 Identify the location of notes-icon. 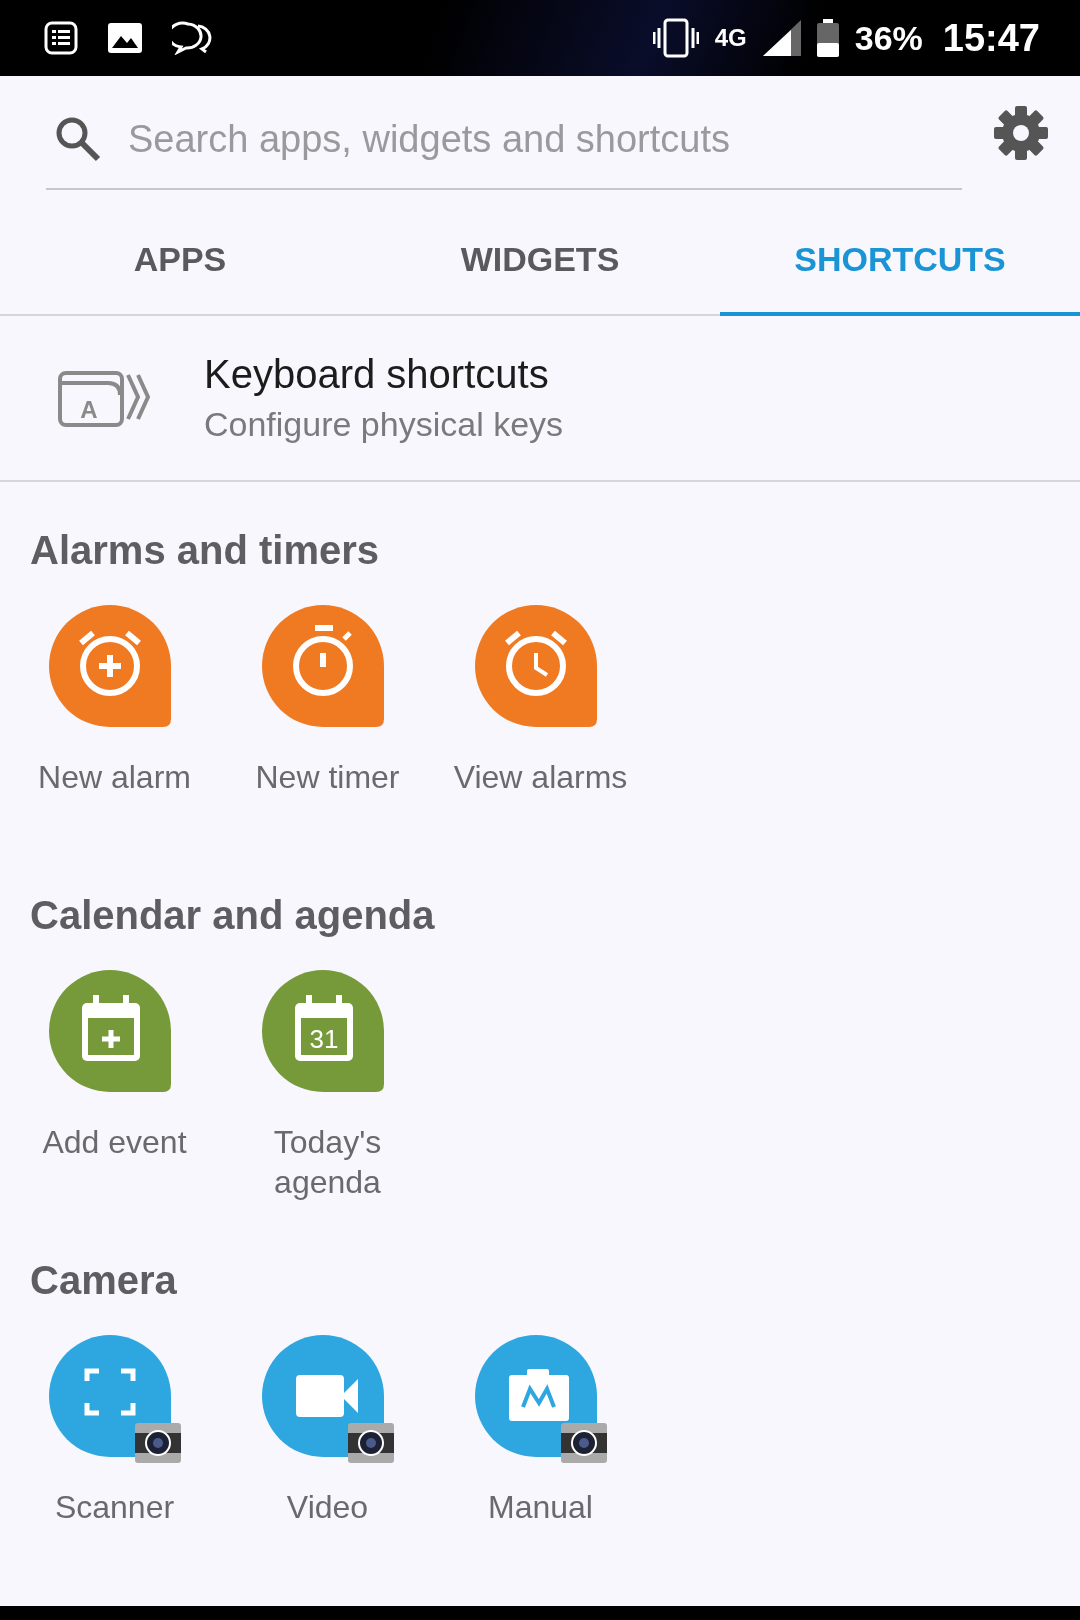
(61, 38).